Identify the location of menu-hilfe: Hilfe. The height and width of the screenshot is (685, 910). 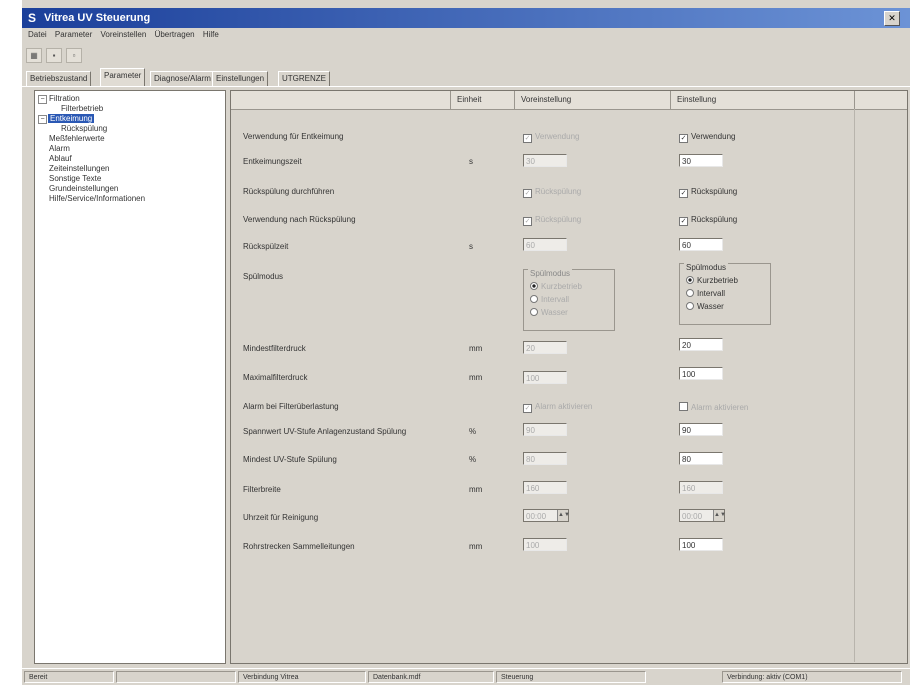
(211, 34).